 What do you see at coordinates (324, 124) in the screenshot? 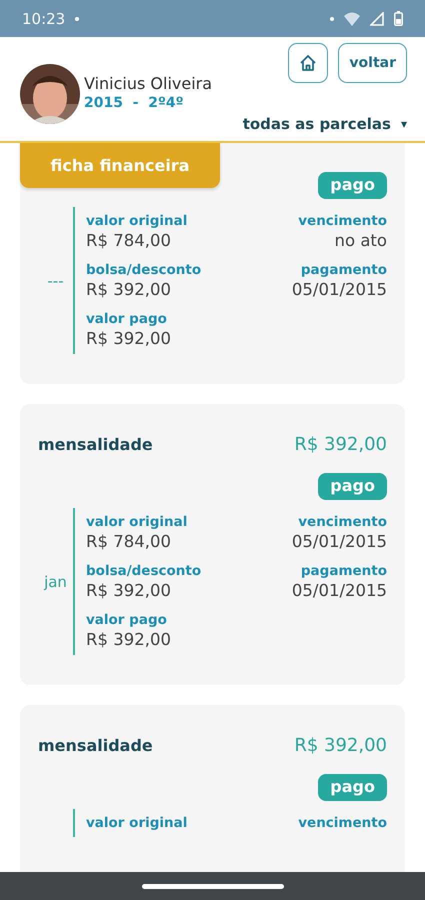
I see `filter-dropdown: todas as parcelas ▾` at bounding box center [324, 124].